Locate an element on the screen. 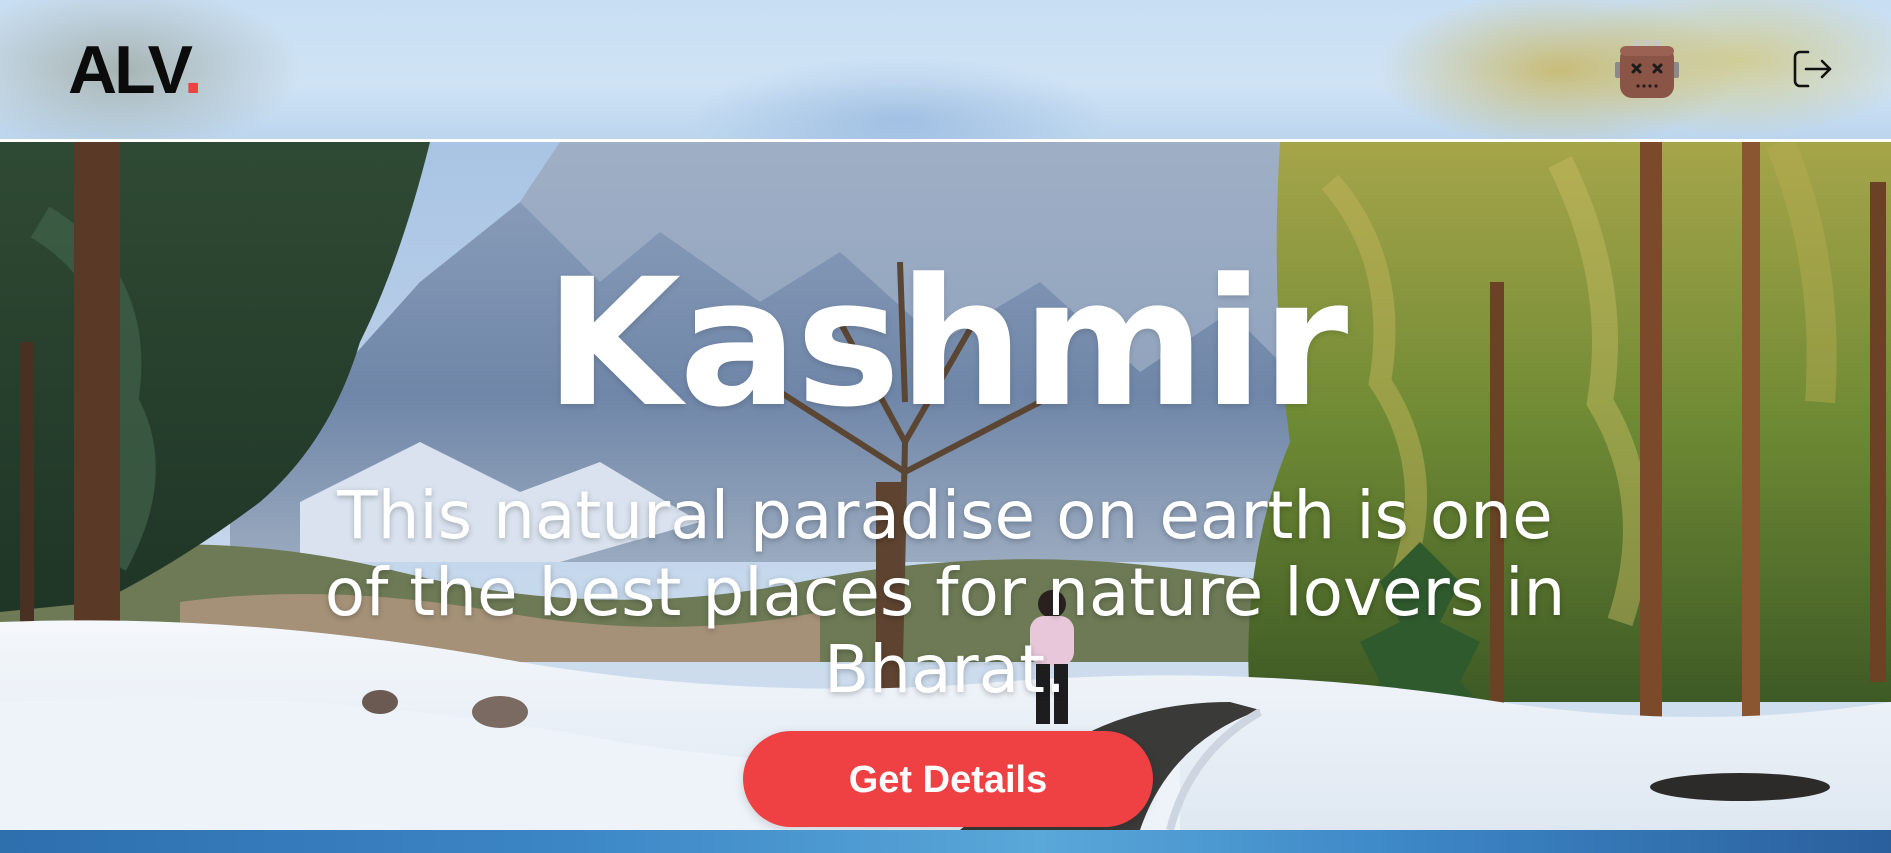 This screenshot has height=853, width=1891. get-details-button: Get Details is located at coordinates (948, 779).